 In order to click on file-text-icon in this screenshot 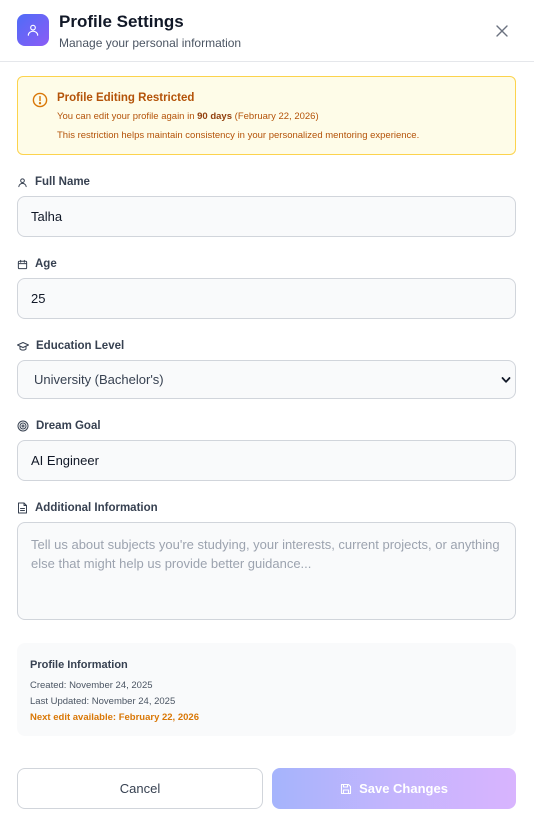, I will do `click(22, 508)`.